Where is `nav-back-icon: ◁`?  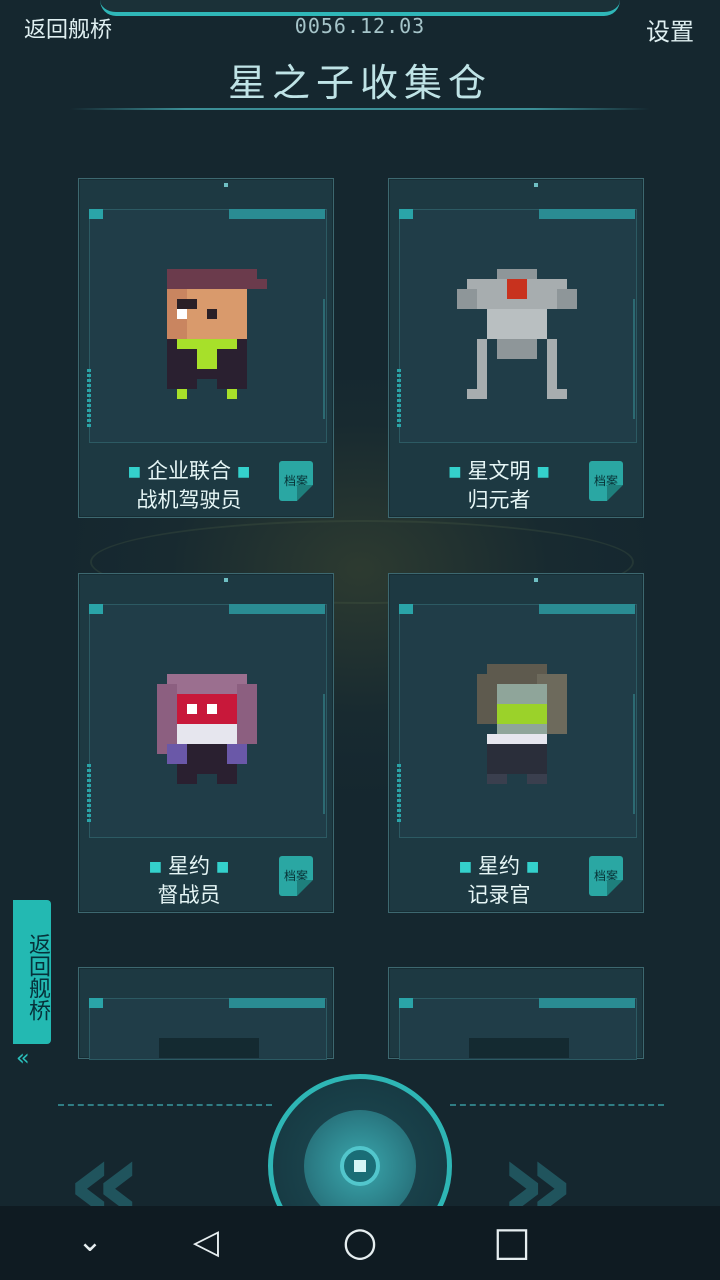
nav-back-icon: ◁ is located at coordinates (206, 1242).